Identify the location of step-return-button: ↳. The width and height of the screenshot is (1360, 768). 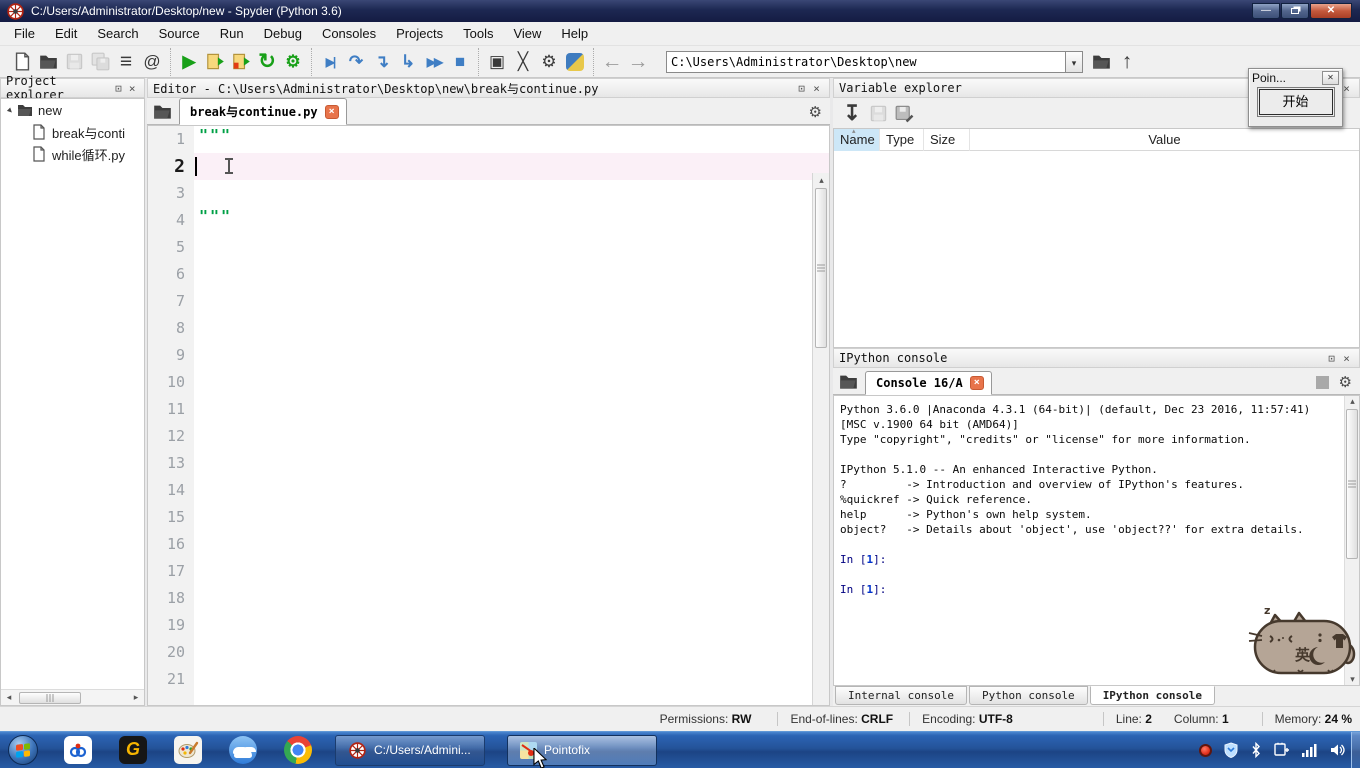
(408, 62).